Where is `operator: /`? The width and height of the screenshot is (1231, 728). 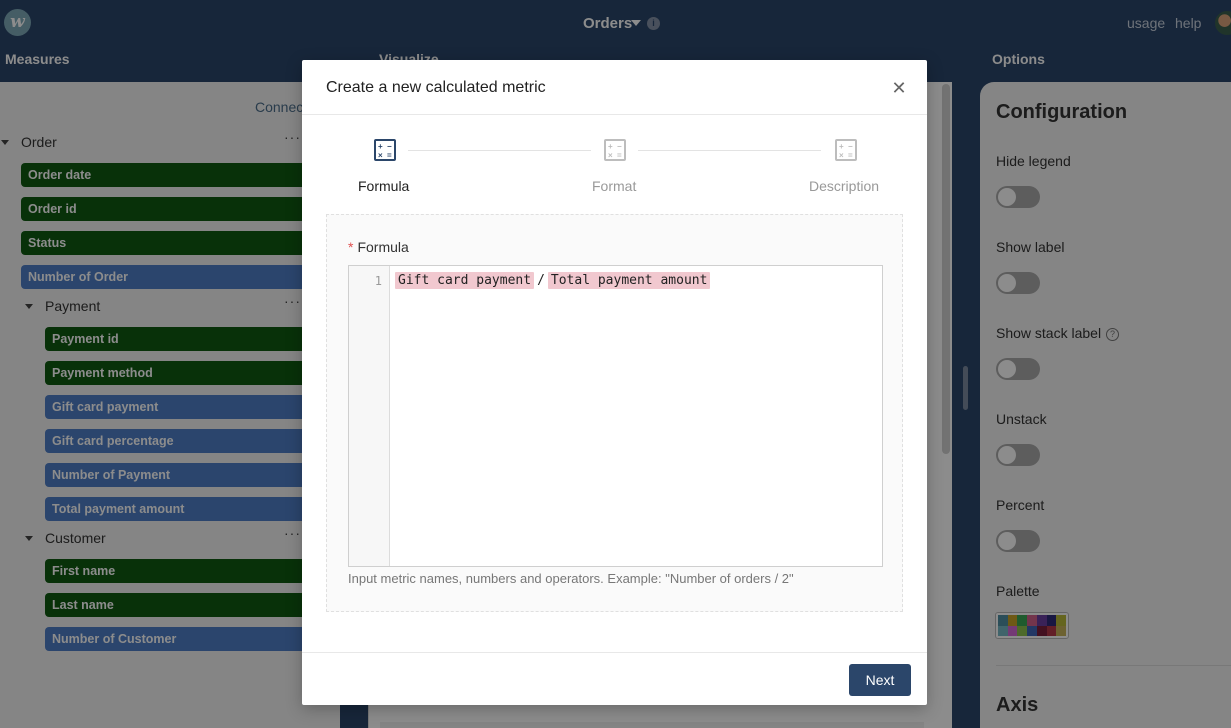 operator: / is located at coordinates (541, 280).